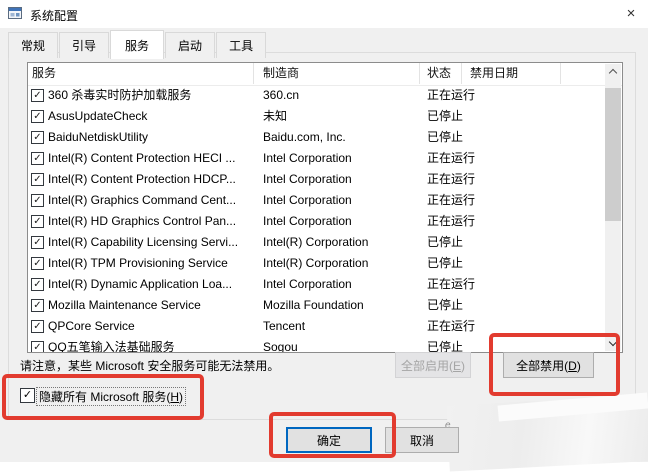 Image resolution: width=648 pixels, height=472 pixels. What do you see at coordinates (284, 326) in the screenshot?
I see `service-manufacturer: Tencent` at bounding box center [284, 326].